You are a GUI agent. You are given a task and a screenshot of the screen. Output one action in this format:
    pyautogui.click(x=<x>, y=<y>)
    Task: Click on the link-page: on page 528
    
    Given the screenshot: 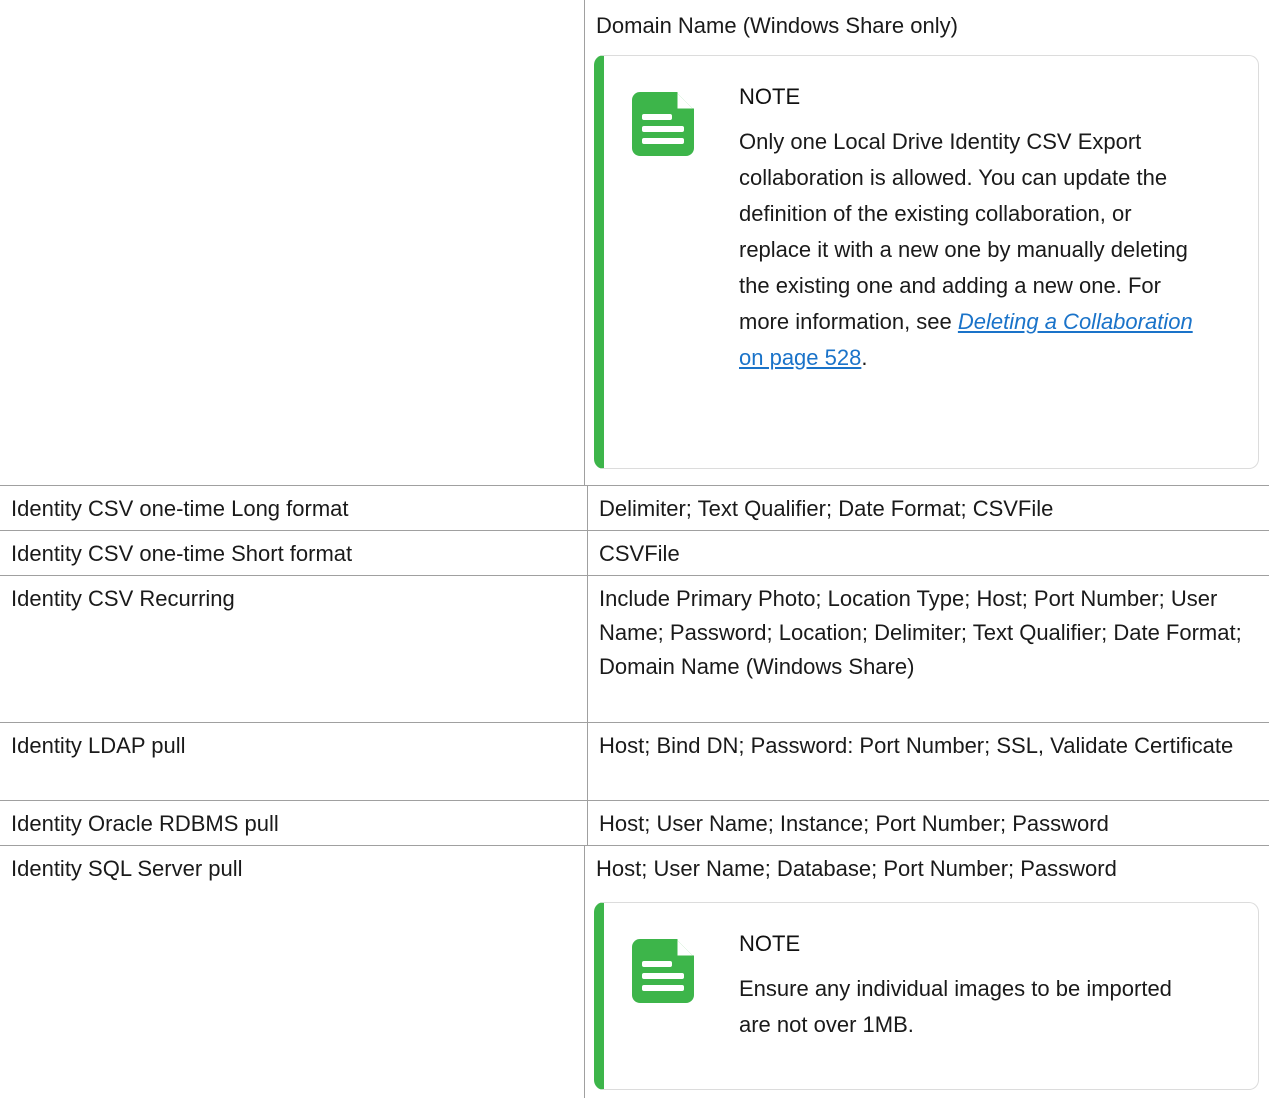 What is the action you would take?
    pyautogui.click(x=800, y=357)
    